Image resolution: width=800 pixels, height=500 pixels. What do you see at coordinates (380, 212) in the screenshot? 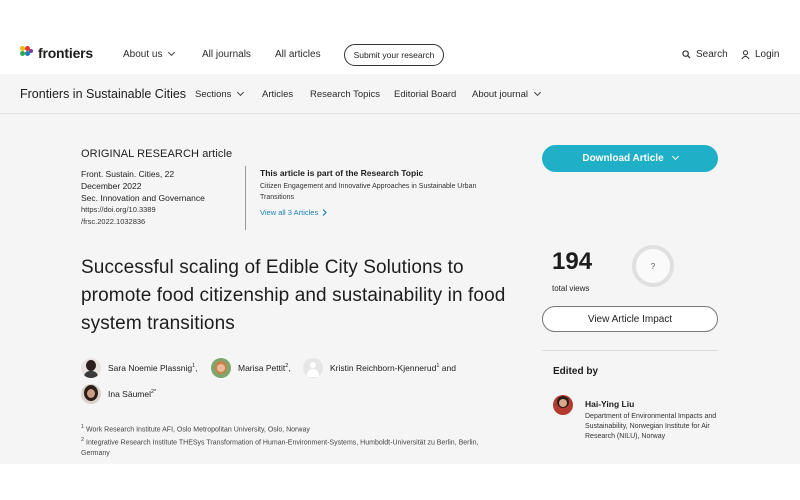
I see `view-all-articles-link: View all 3 Articles` at bounding box center [380, 212].